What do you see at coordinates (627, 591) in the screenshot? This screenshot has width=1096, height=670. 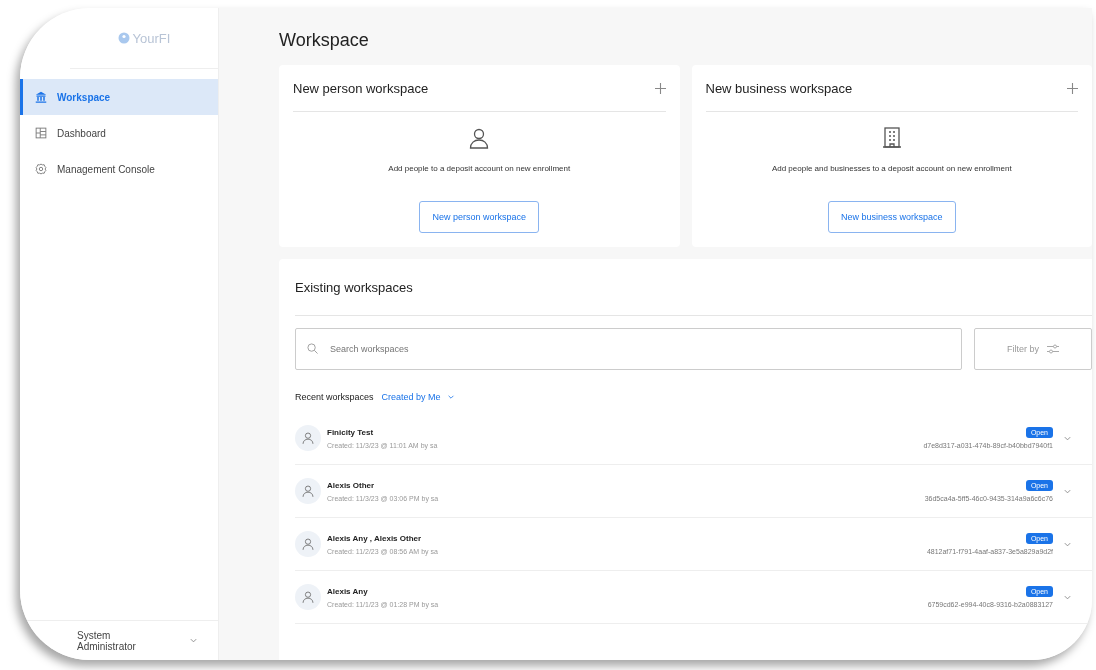 I see `workspace-name: Alexis Any` at bounding box center [627, 591].